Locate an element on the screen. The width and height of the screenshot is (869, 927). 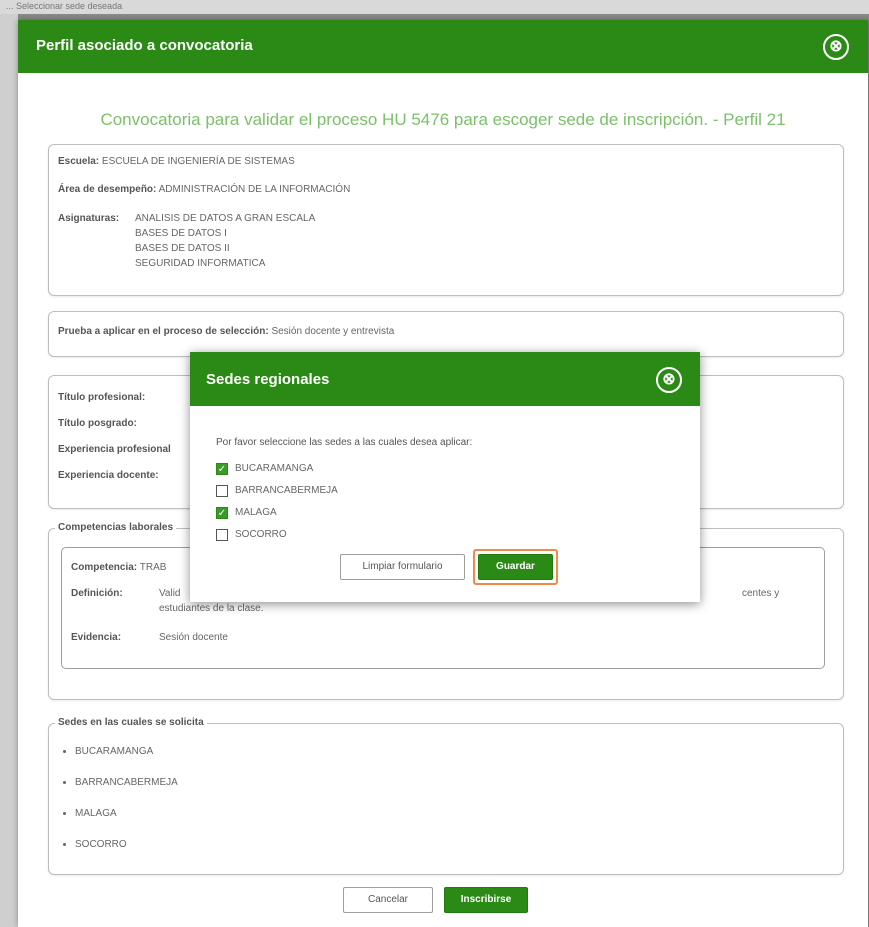
sede-item: SOCORRO is located at coordinates (126, 854).